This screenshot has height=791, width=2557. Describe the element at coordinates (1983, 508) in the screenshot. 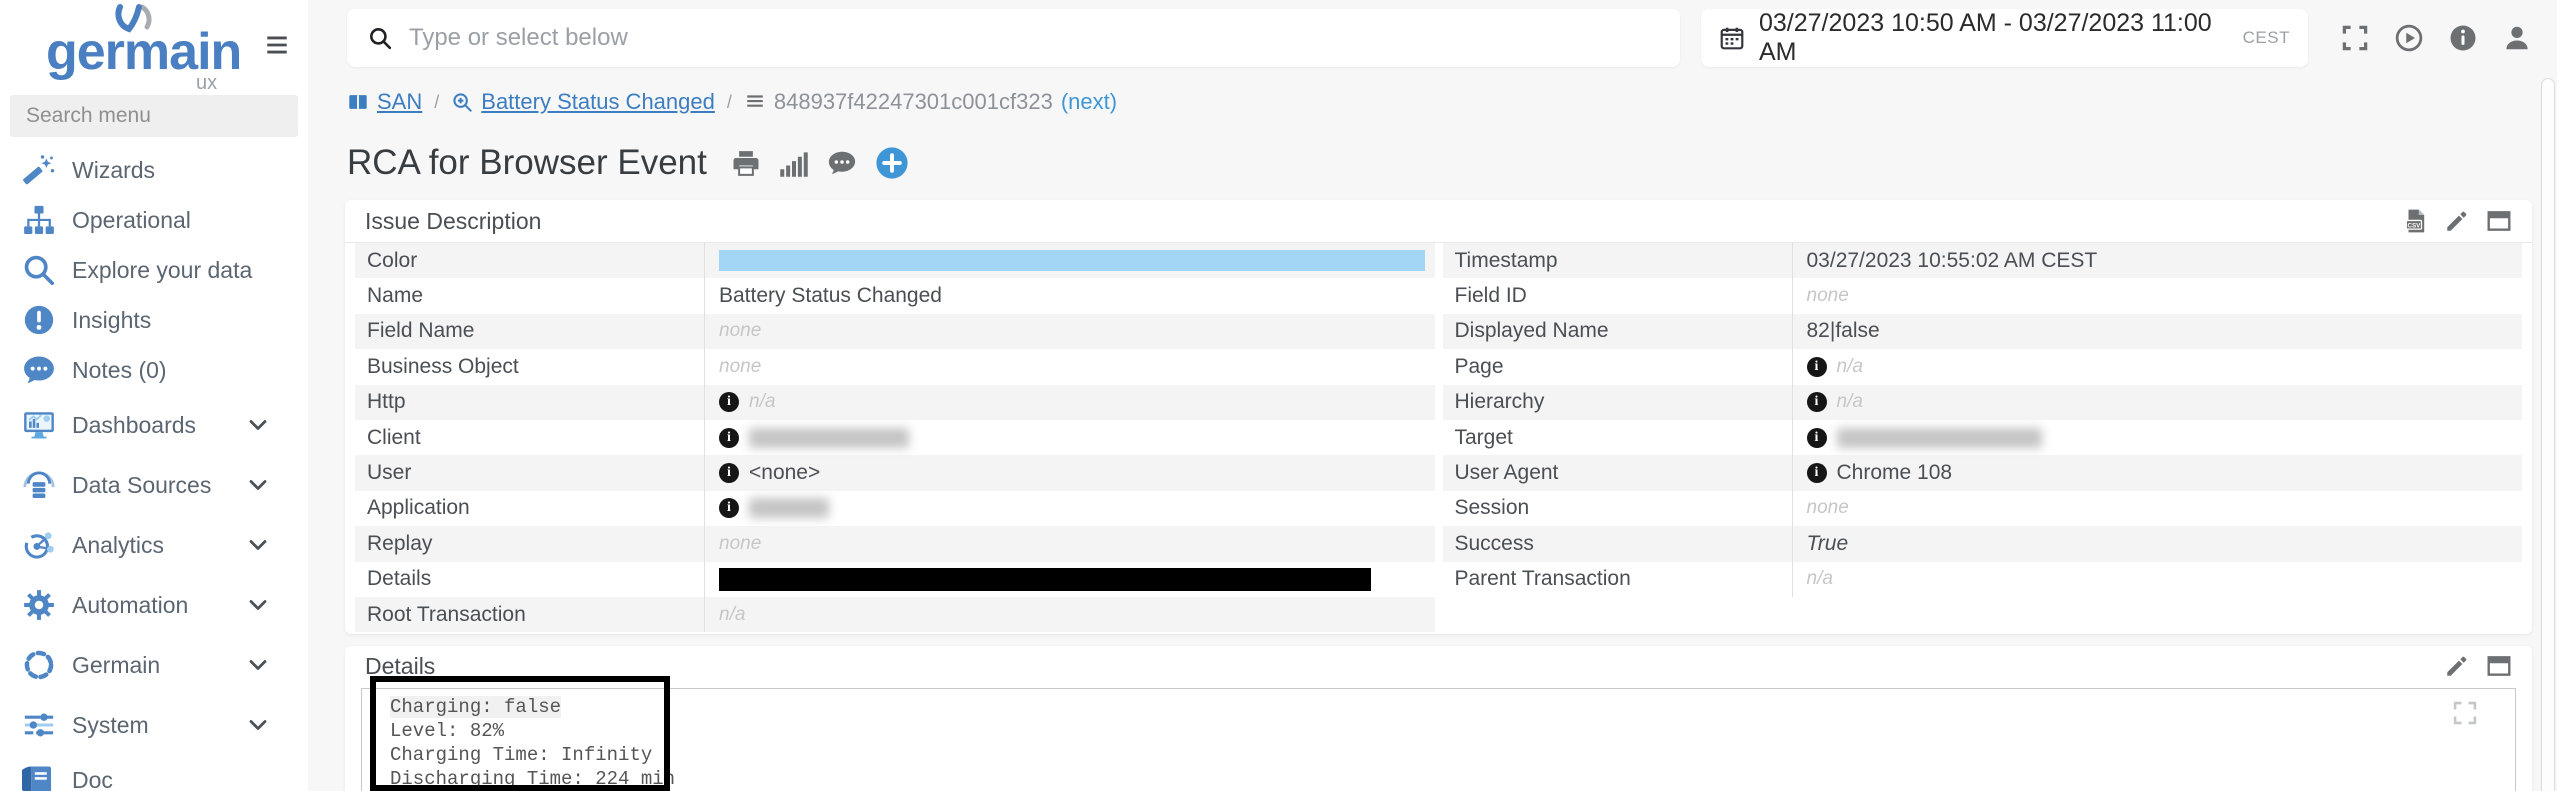

I see `row-session: Session none` at that location.